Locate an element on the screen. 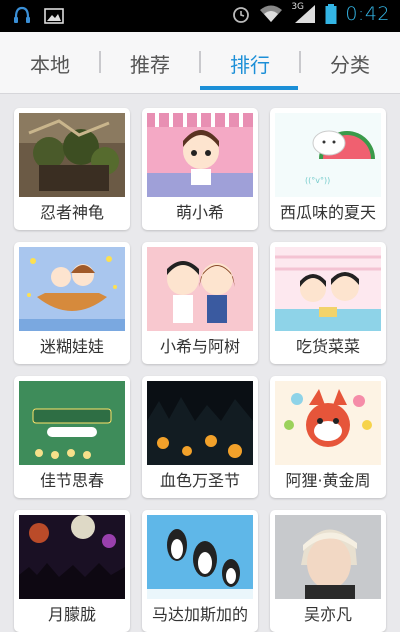  theme-card: 忍者神龟 is located at coordinates (72, 169).